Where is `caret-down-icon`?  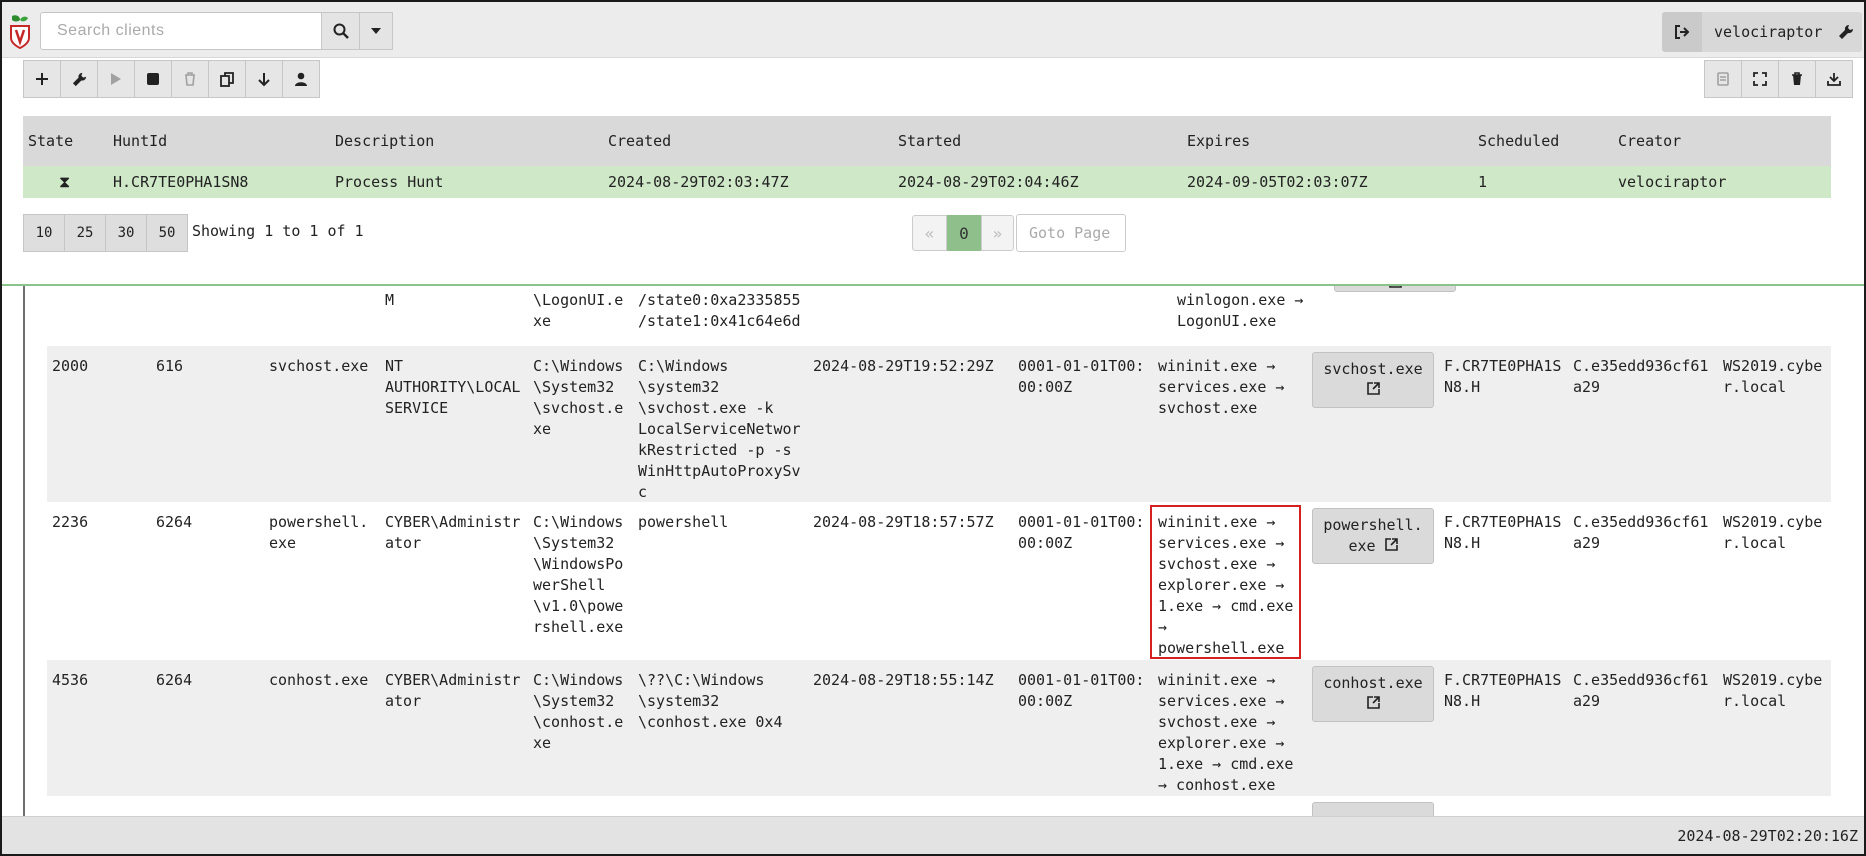 caret-down-icon is located at coordinates (376, 31).